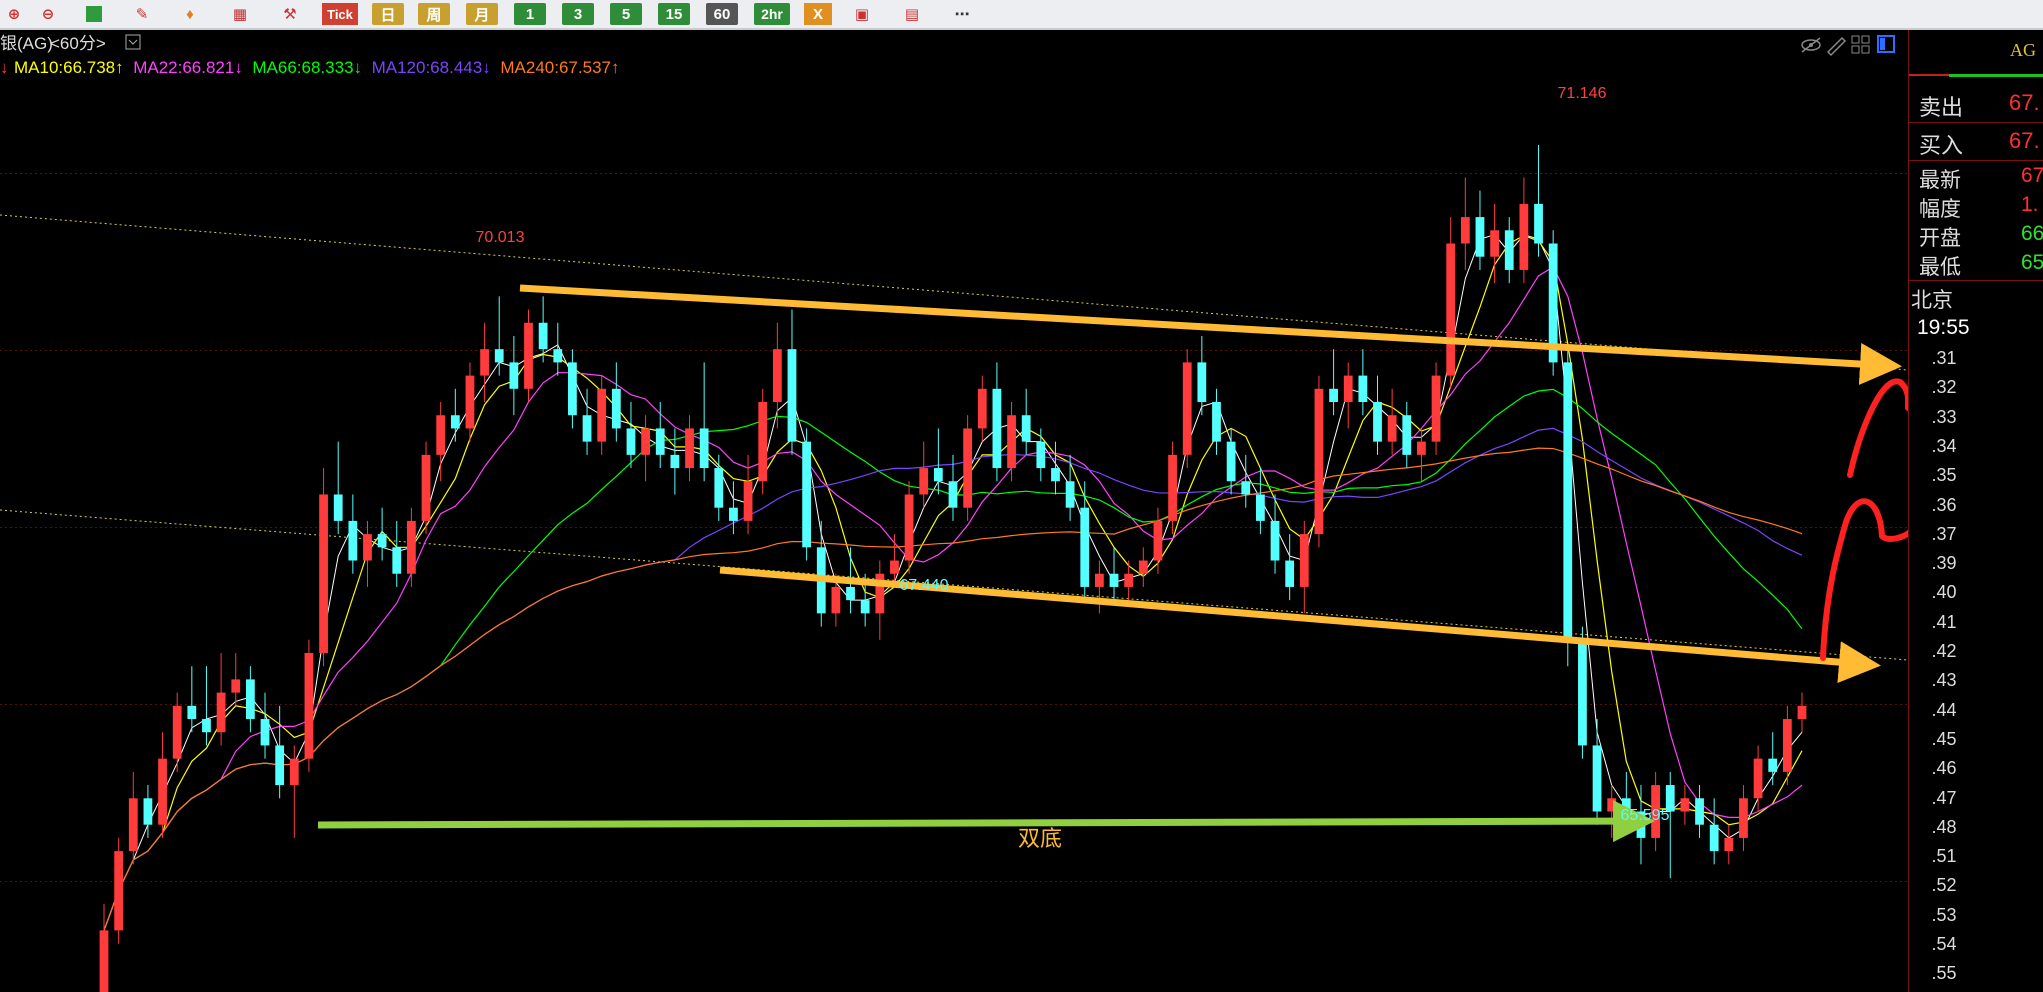 This screenshot has height=992, width=2043. I want to click on low-label: 最低, so click(1940, 267).